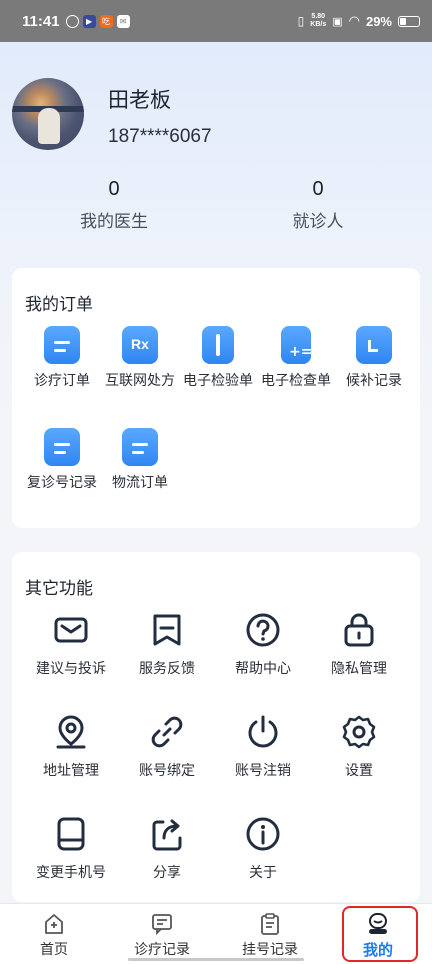 This screenshot has height=964, width=432. Describe the element at coordinates (263, 873) in the screenshot. I see `func-label: 关于` at that location.